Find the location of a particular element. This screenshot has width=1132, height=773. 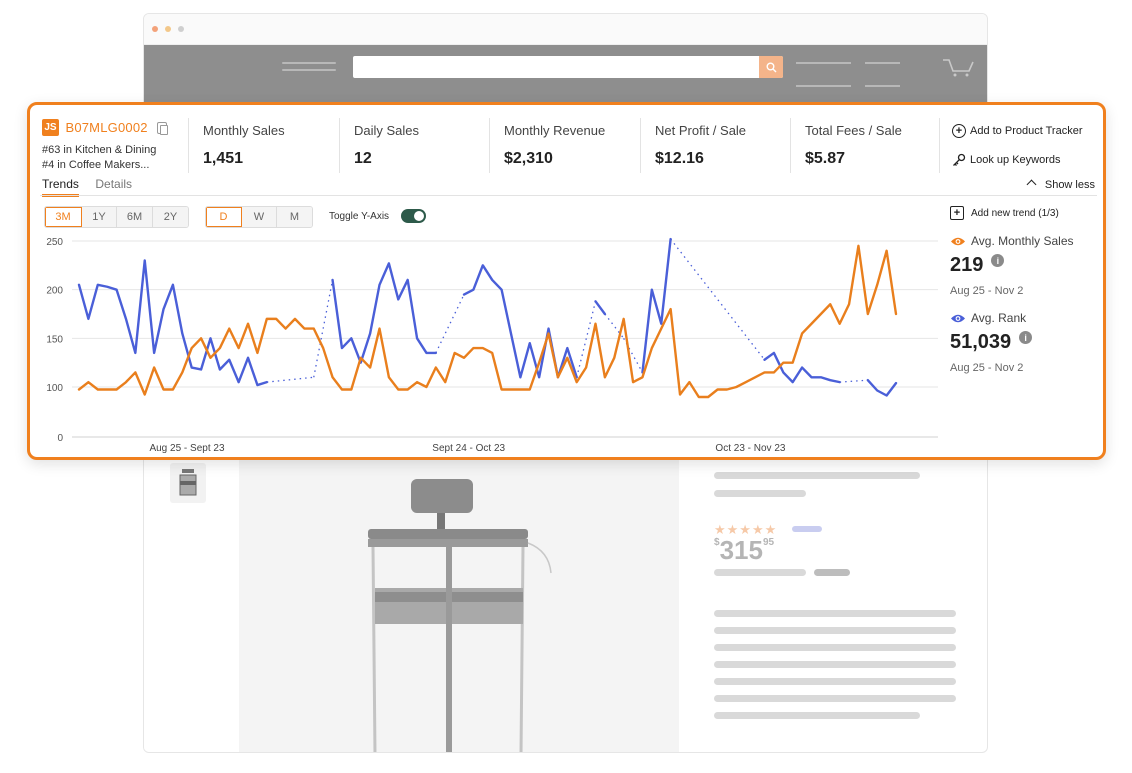

stat-label: Avg. Rank is located at coordinates (999, 318).